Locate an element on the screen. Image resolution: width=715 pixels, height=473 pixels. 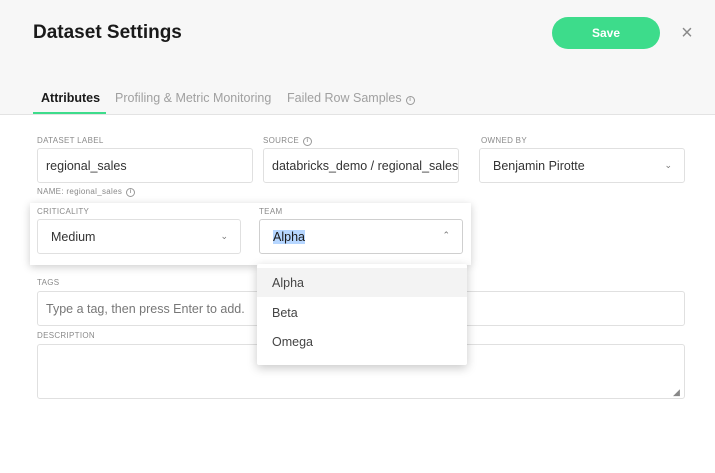
resize-handle-icon: ◢ is located at coordinates (676, 392).